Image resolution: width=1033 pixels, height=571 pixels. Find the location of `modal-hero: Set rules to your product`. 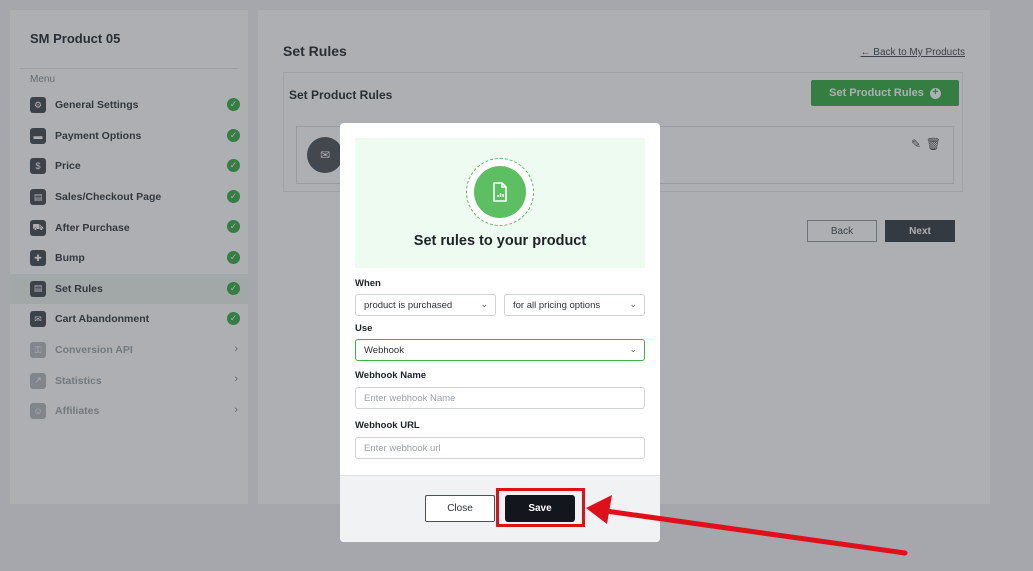

modal-hero: Set rules to your product is located at coordinates (500, 203).